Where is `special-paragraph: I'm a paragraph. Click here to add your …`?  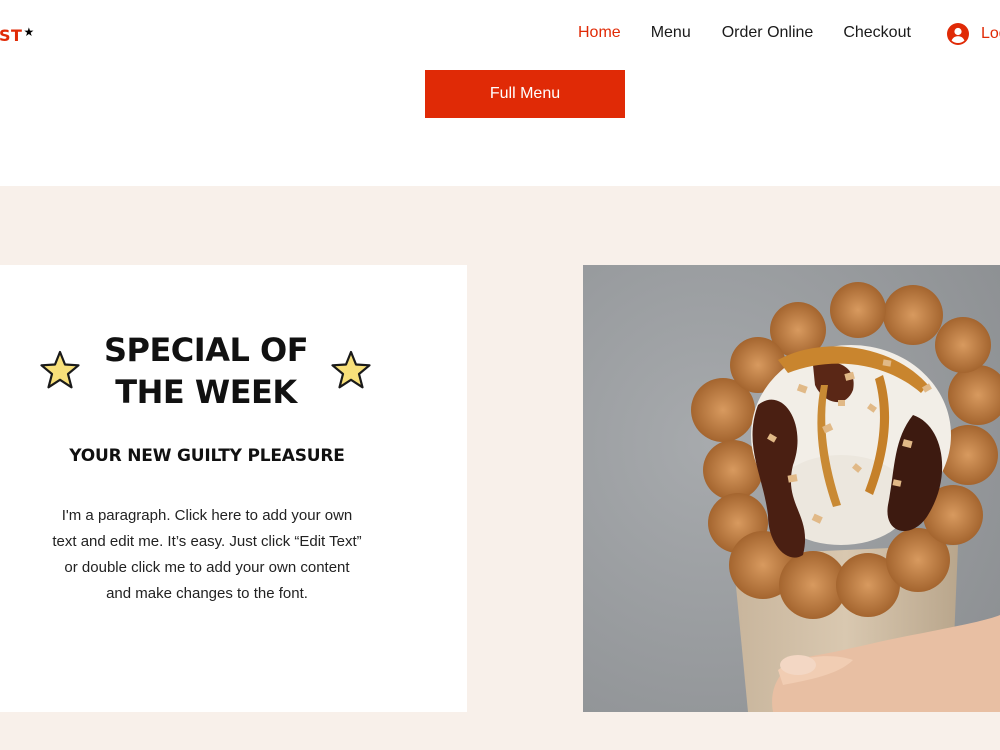
special-paragraph: I'm a paragraph. Click here to add your … is located at coordinates (207, 554).